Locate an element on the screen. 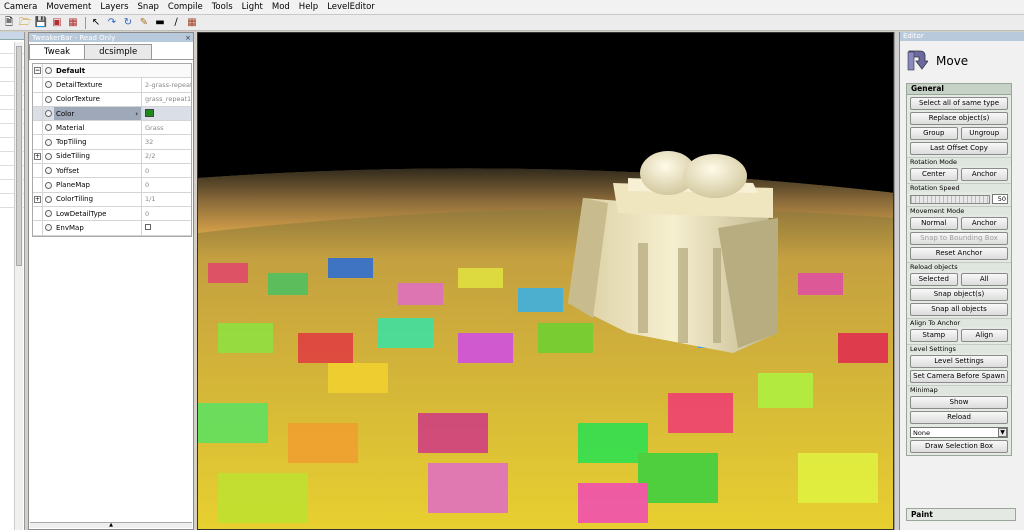  minimap-show-button: Show is located at coordinates (959, 402).